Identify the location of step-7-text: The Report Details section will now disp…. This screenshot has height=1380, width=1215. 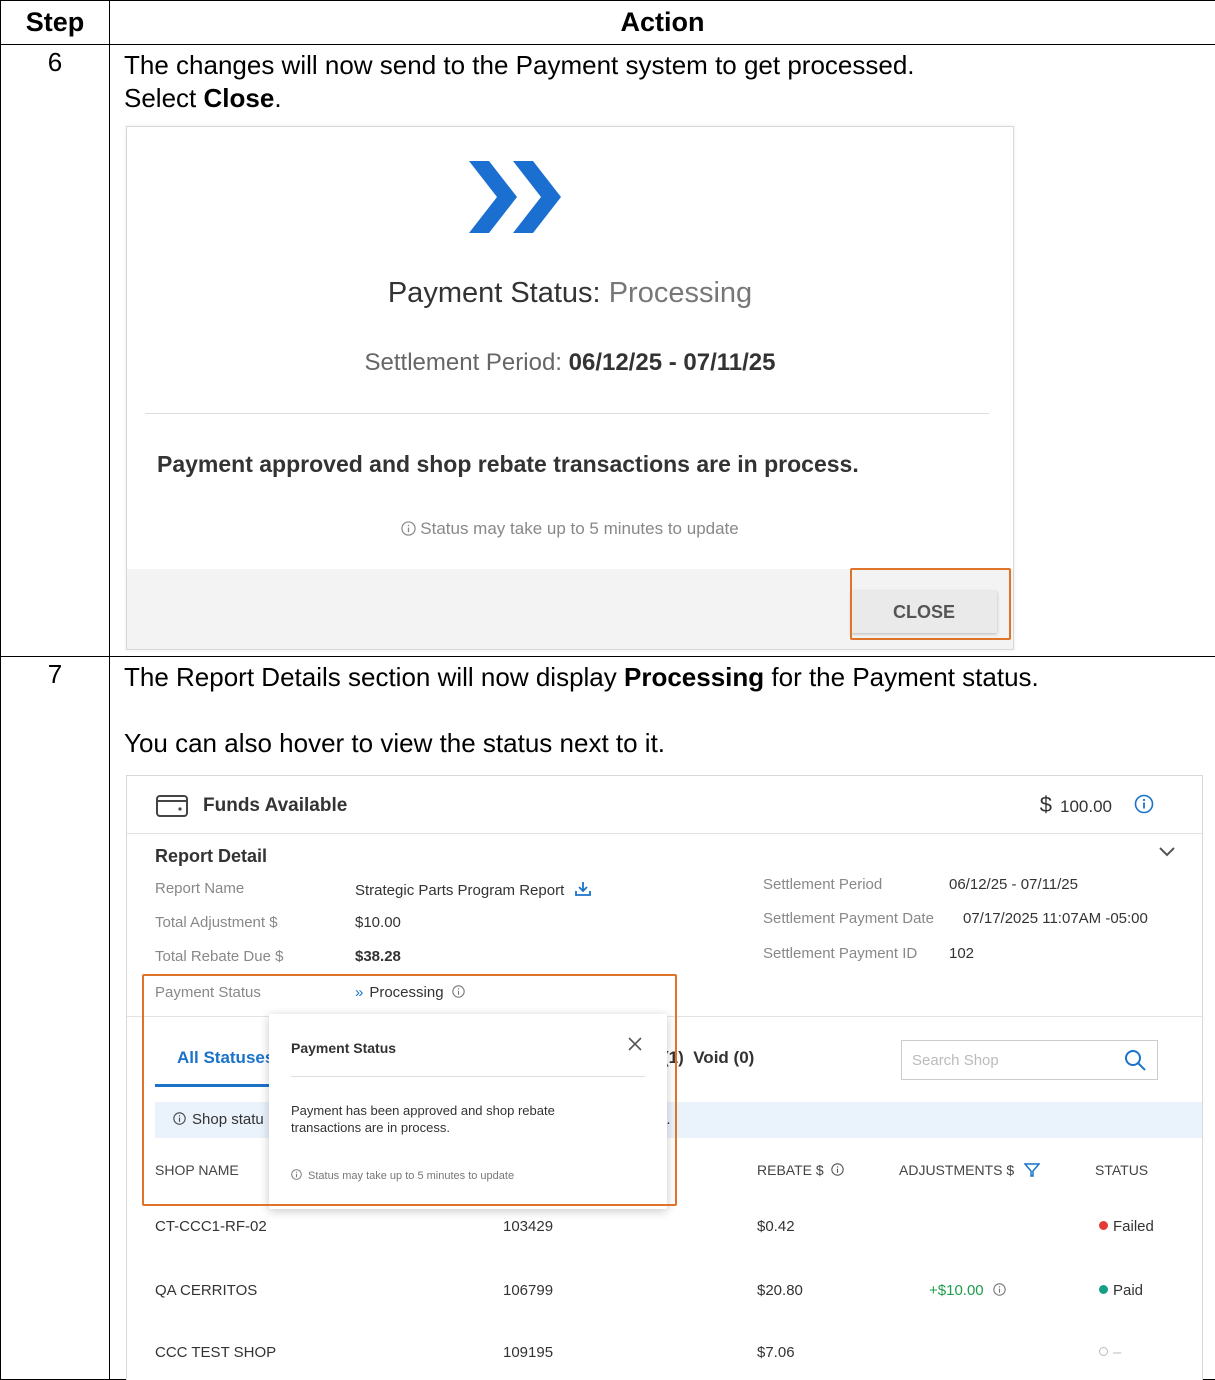
(669, 710).